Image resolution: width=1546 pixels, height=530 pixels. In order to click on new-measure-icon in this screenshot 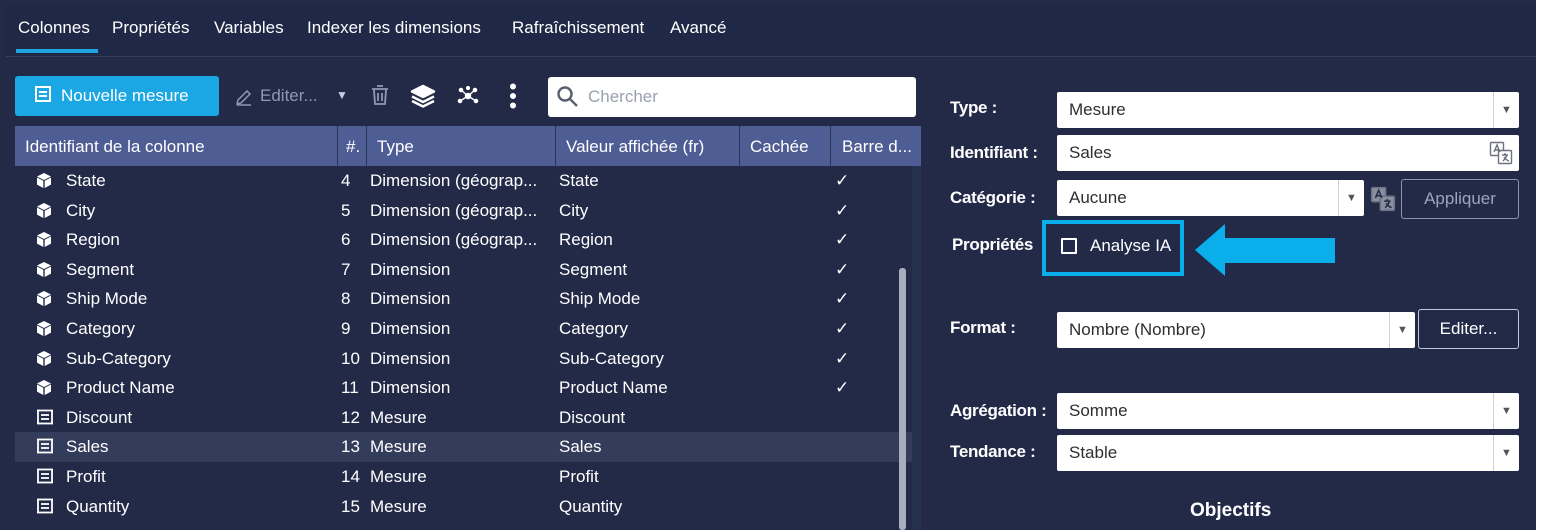, I will do `click(43, 96)`.